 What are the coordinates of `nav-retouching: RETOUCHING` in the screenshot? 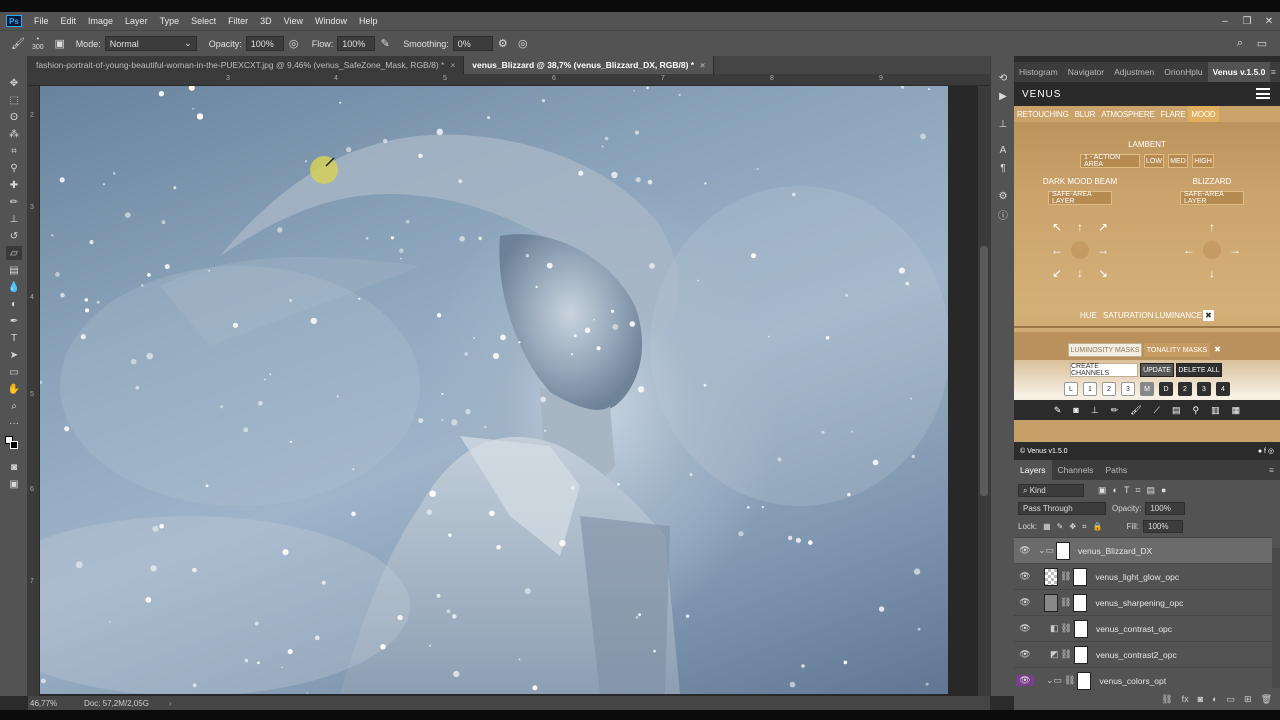 It's located at (1043, 114).